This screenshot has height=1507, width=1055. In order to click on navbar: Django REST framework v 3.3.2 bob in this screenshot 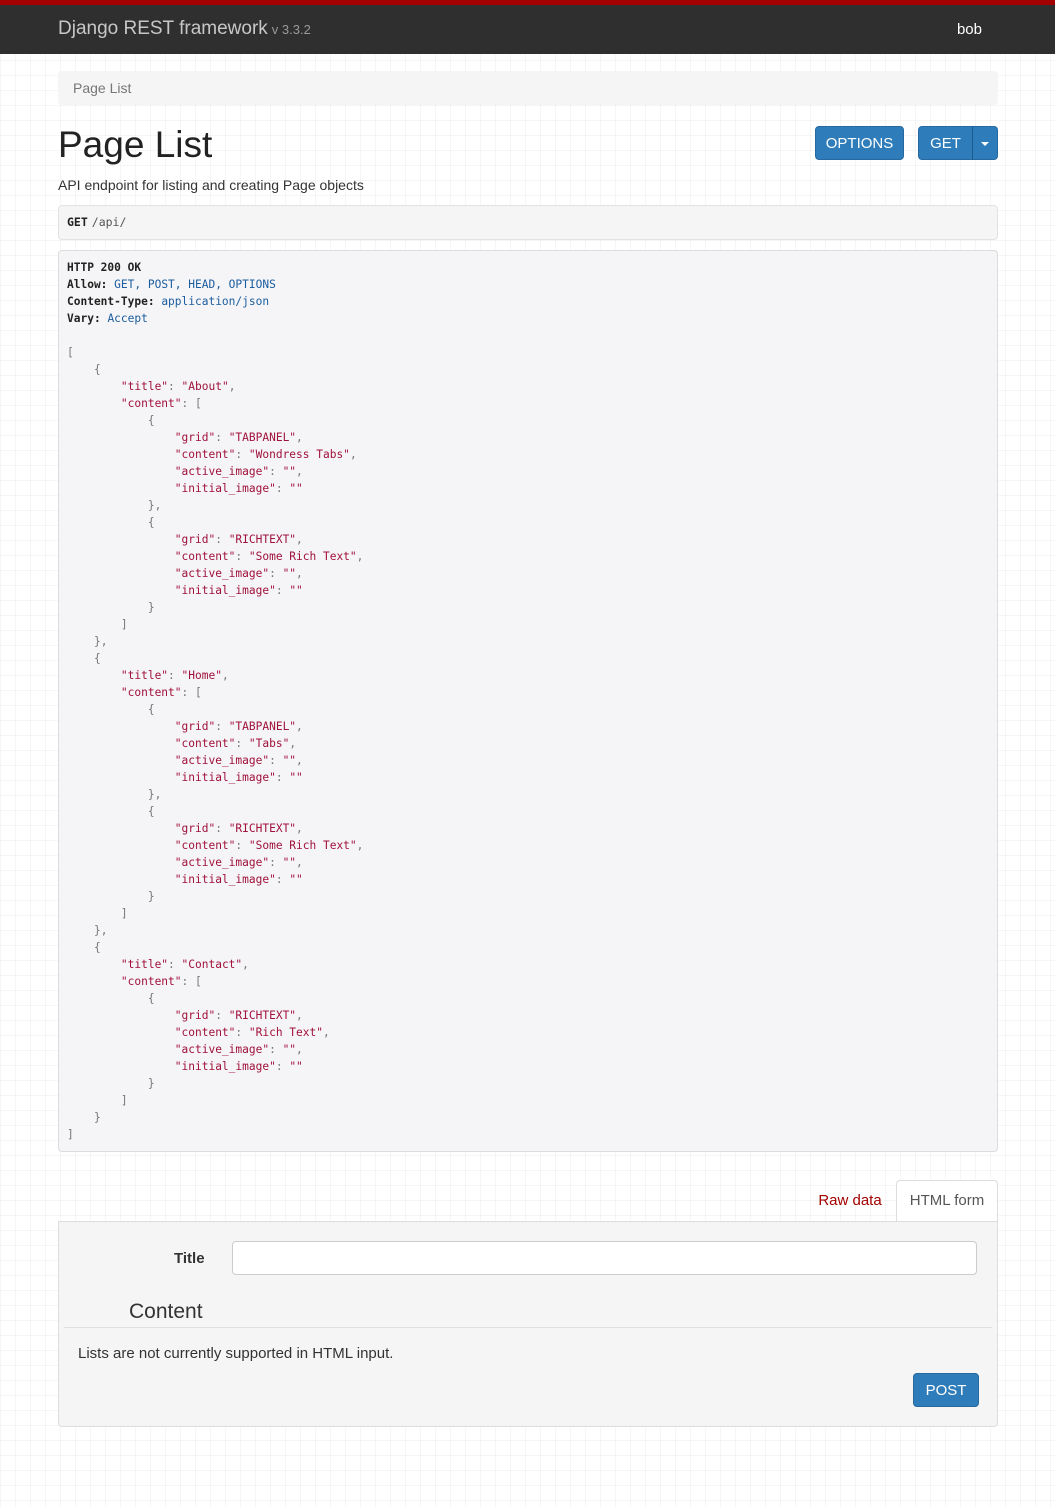, I will do `click(527, 27)`.